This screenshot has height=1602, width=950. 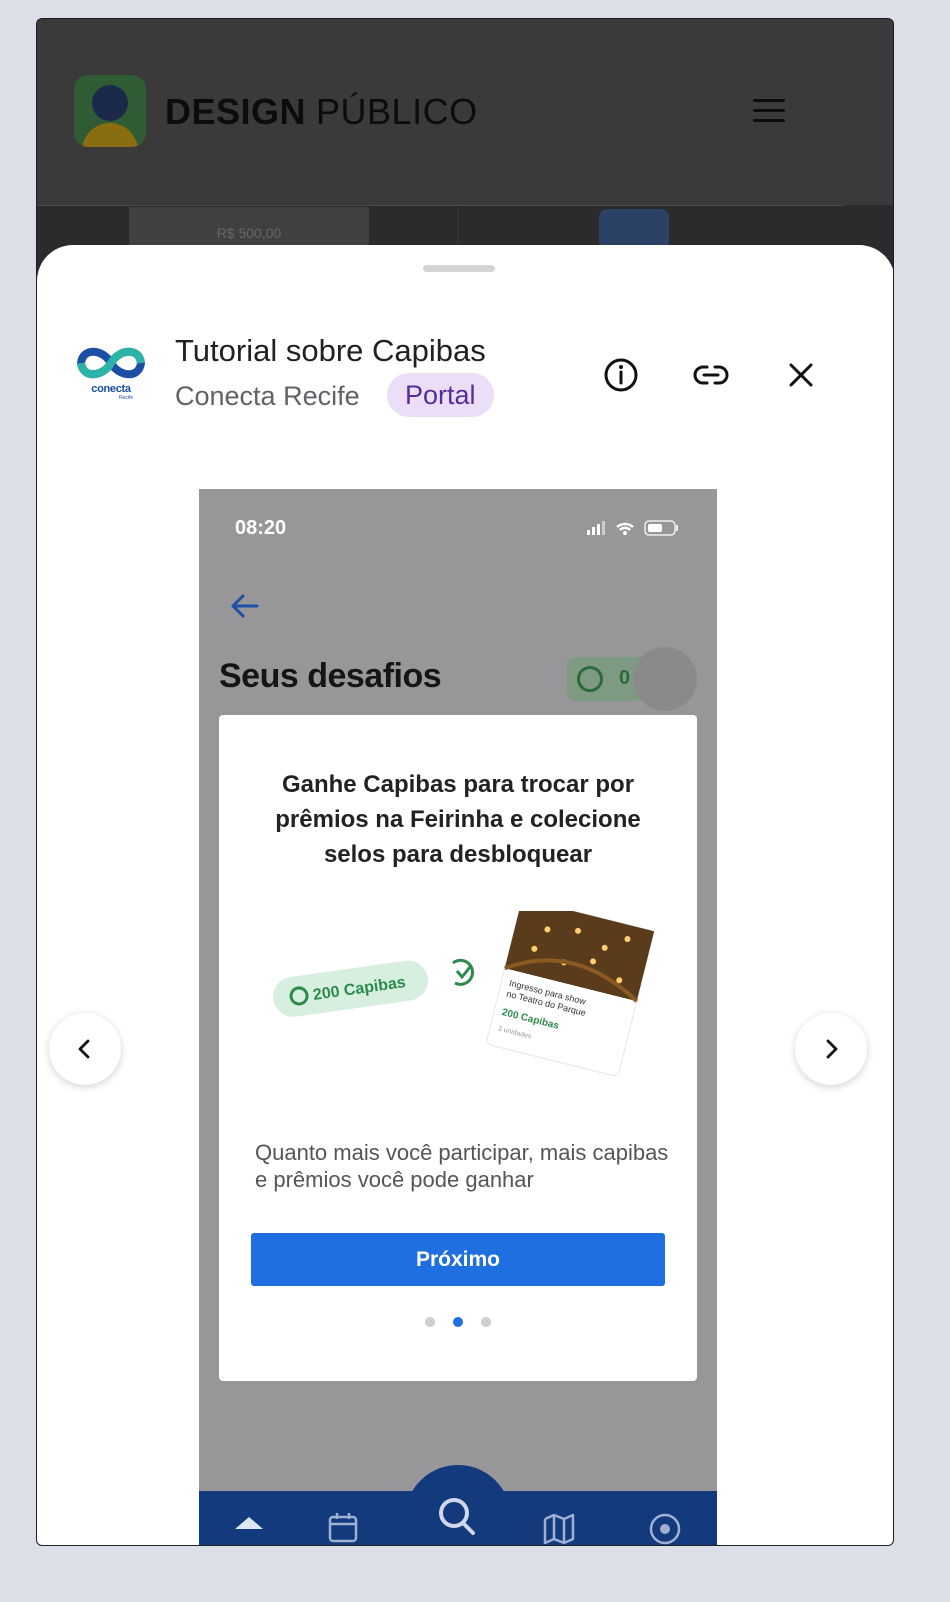 I want to click on avatar, so click(x=665, y=679).